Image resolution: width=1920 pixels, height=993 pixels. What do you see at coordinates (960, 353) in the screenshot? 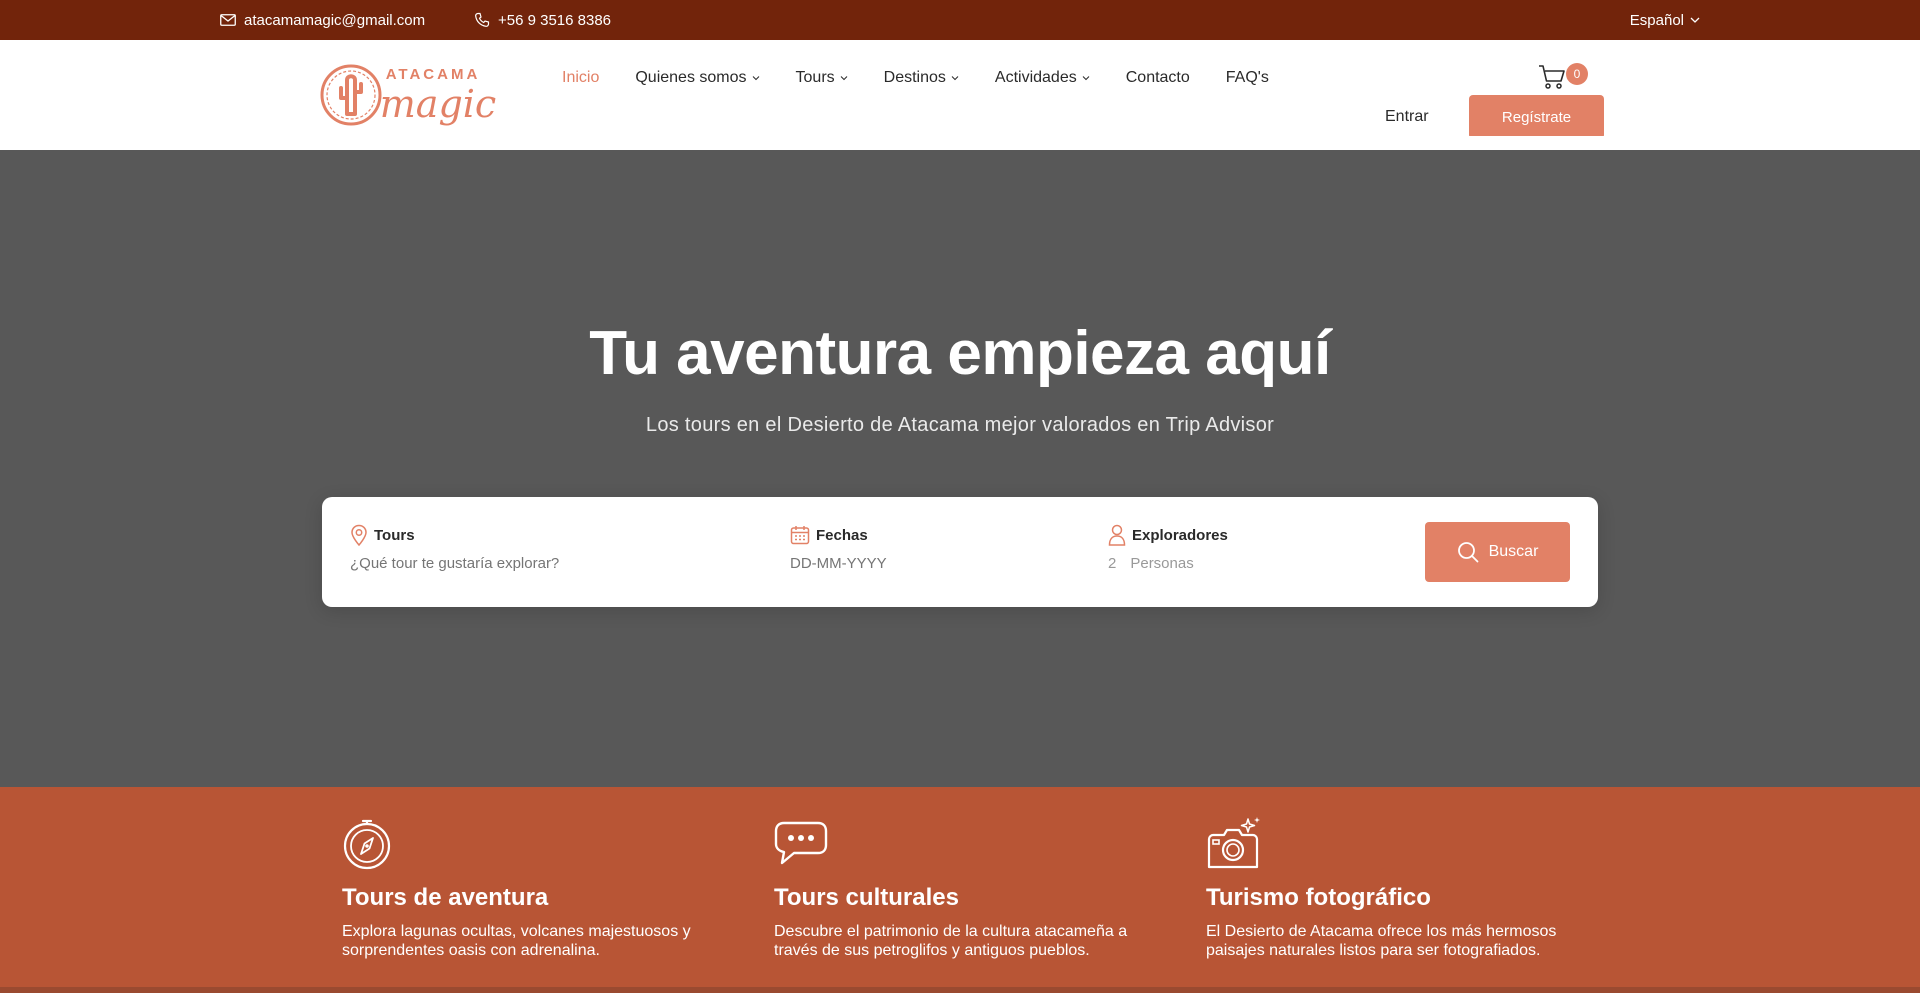
I see `hero-title: Tu aventura empieza aquí` at bounding box center [960, 353].